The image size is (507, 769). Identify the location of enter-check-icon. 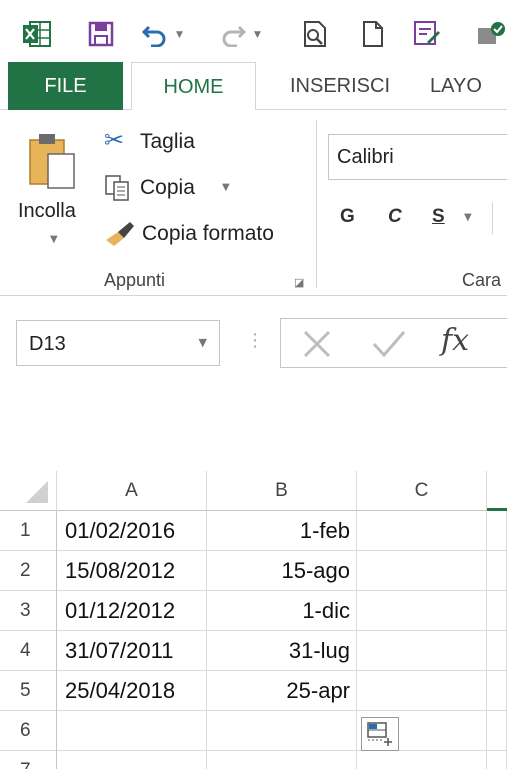
(389, 346).